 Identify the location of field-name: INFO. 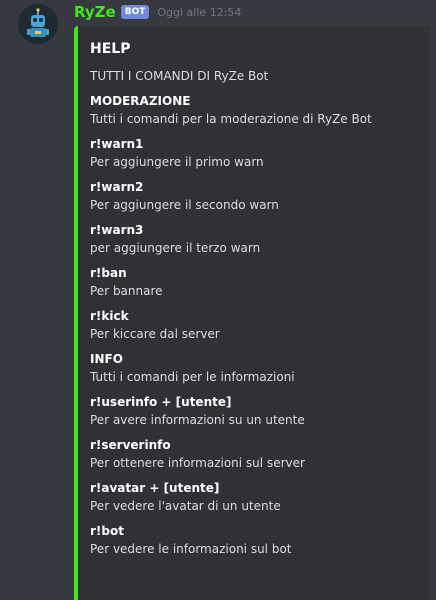
(106, 359).